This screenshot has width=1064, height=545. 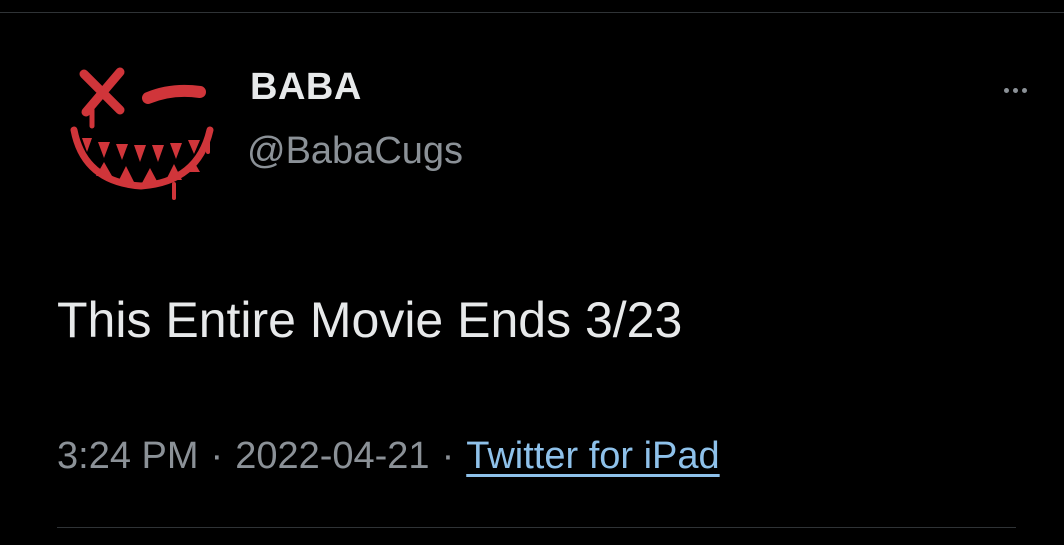 I want to click on more-options-button, so click(x=1015, y=90).